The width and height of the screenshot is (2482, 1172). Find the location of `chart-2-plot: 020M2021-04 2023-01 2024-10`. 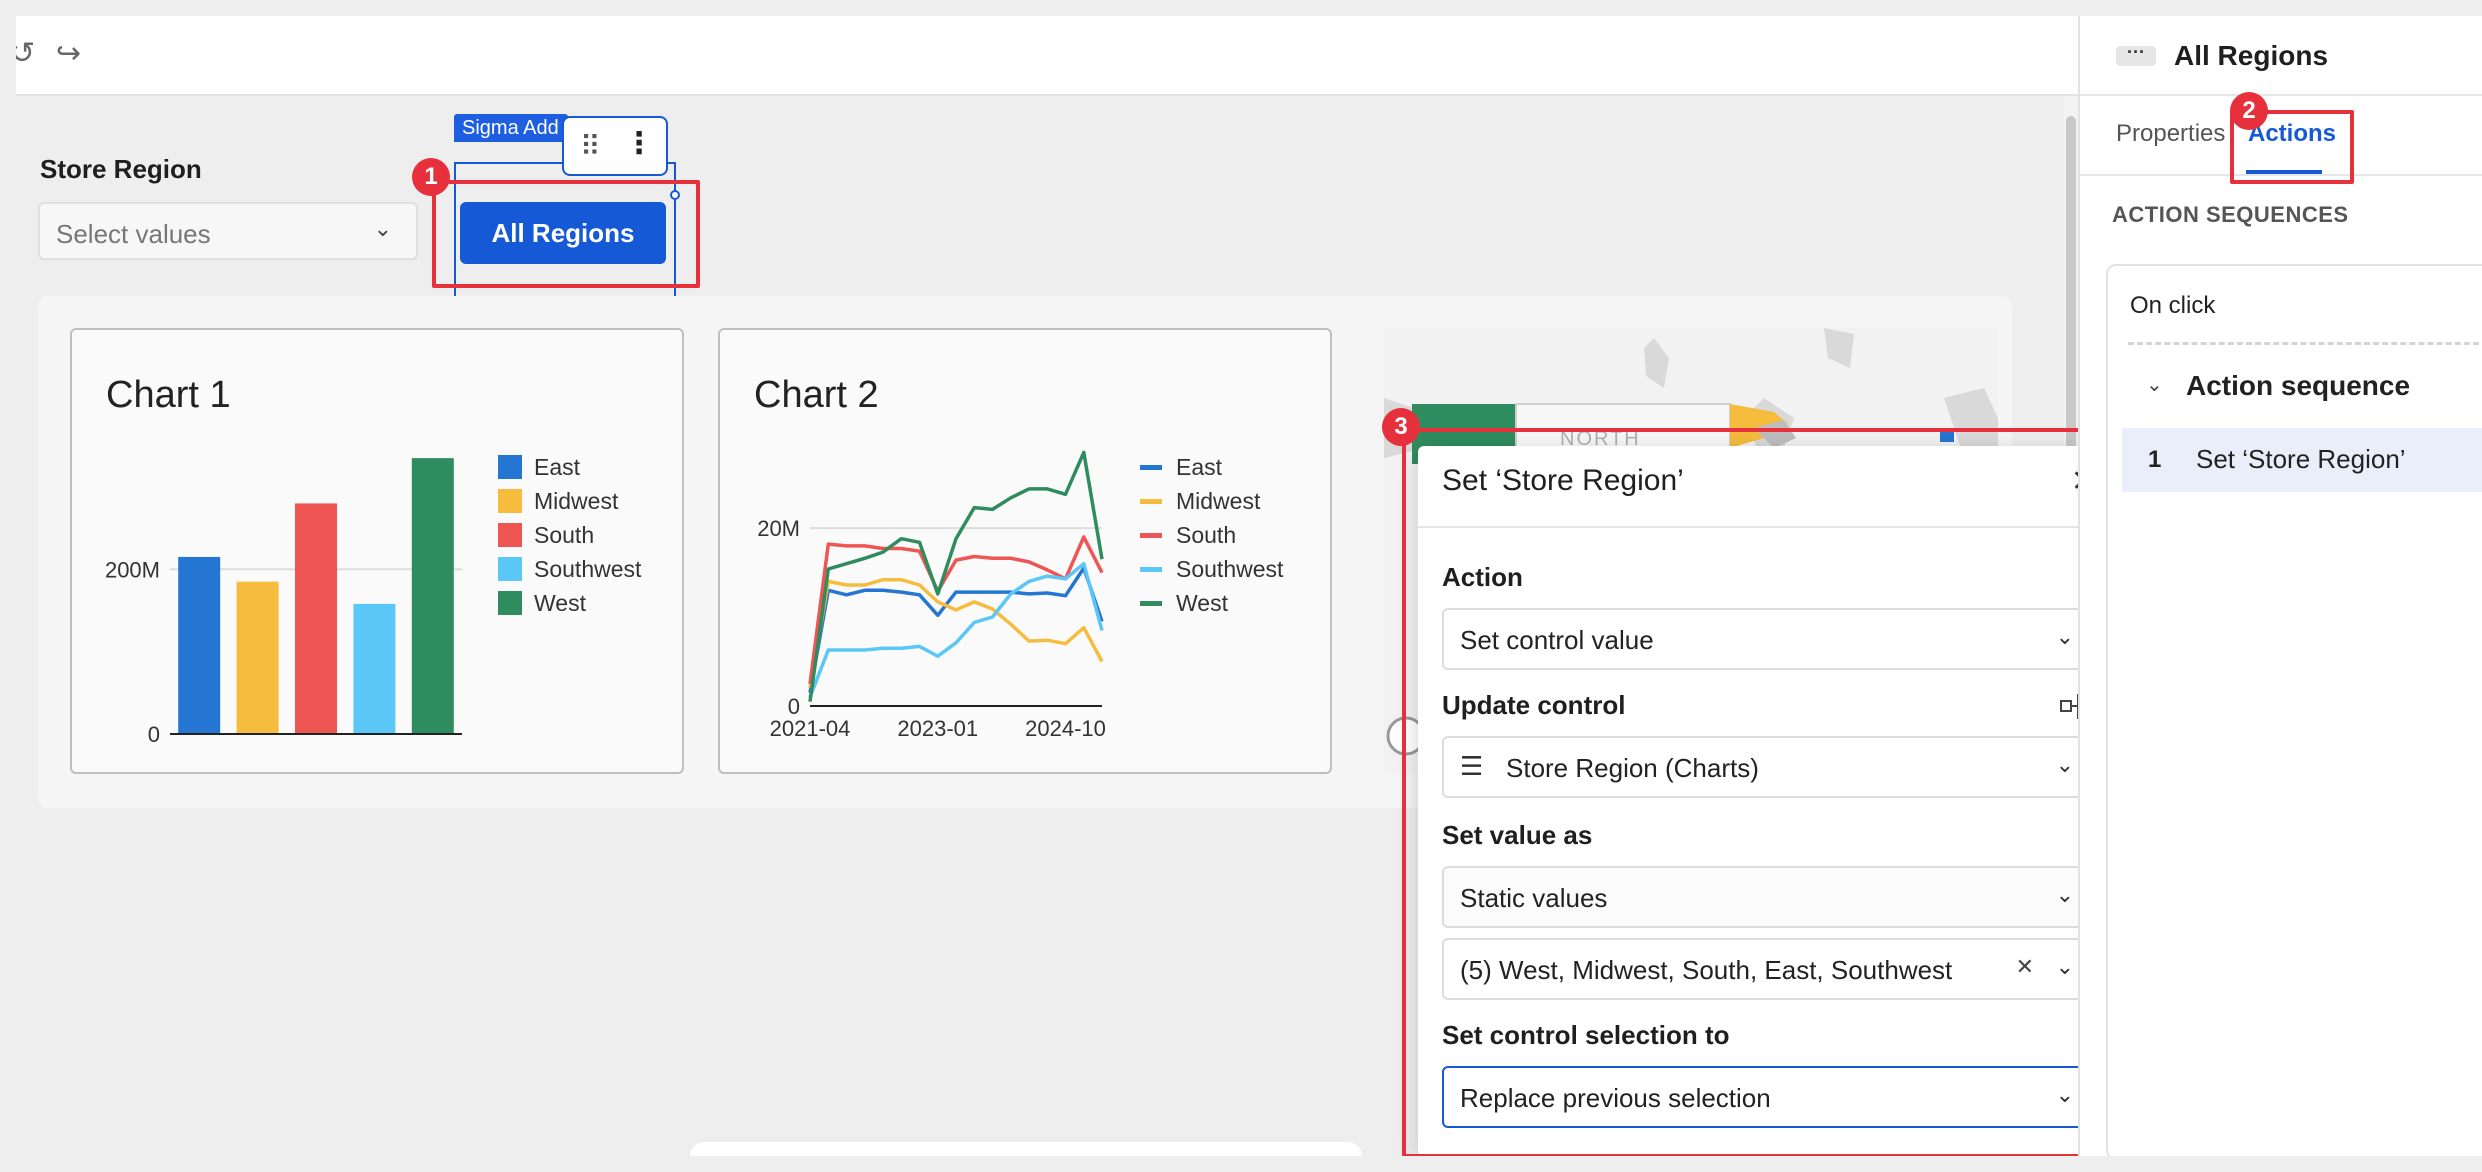

chart-2-plot: 020M2021-04 2023-01 2024-10 is located at coordinates (931, 595).